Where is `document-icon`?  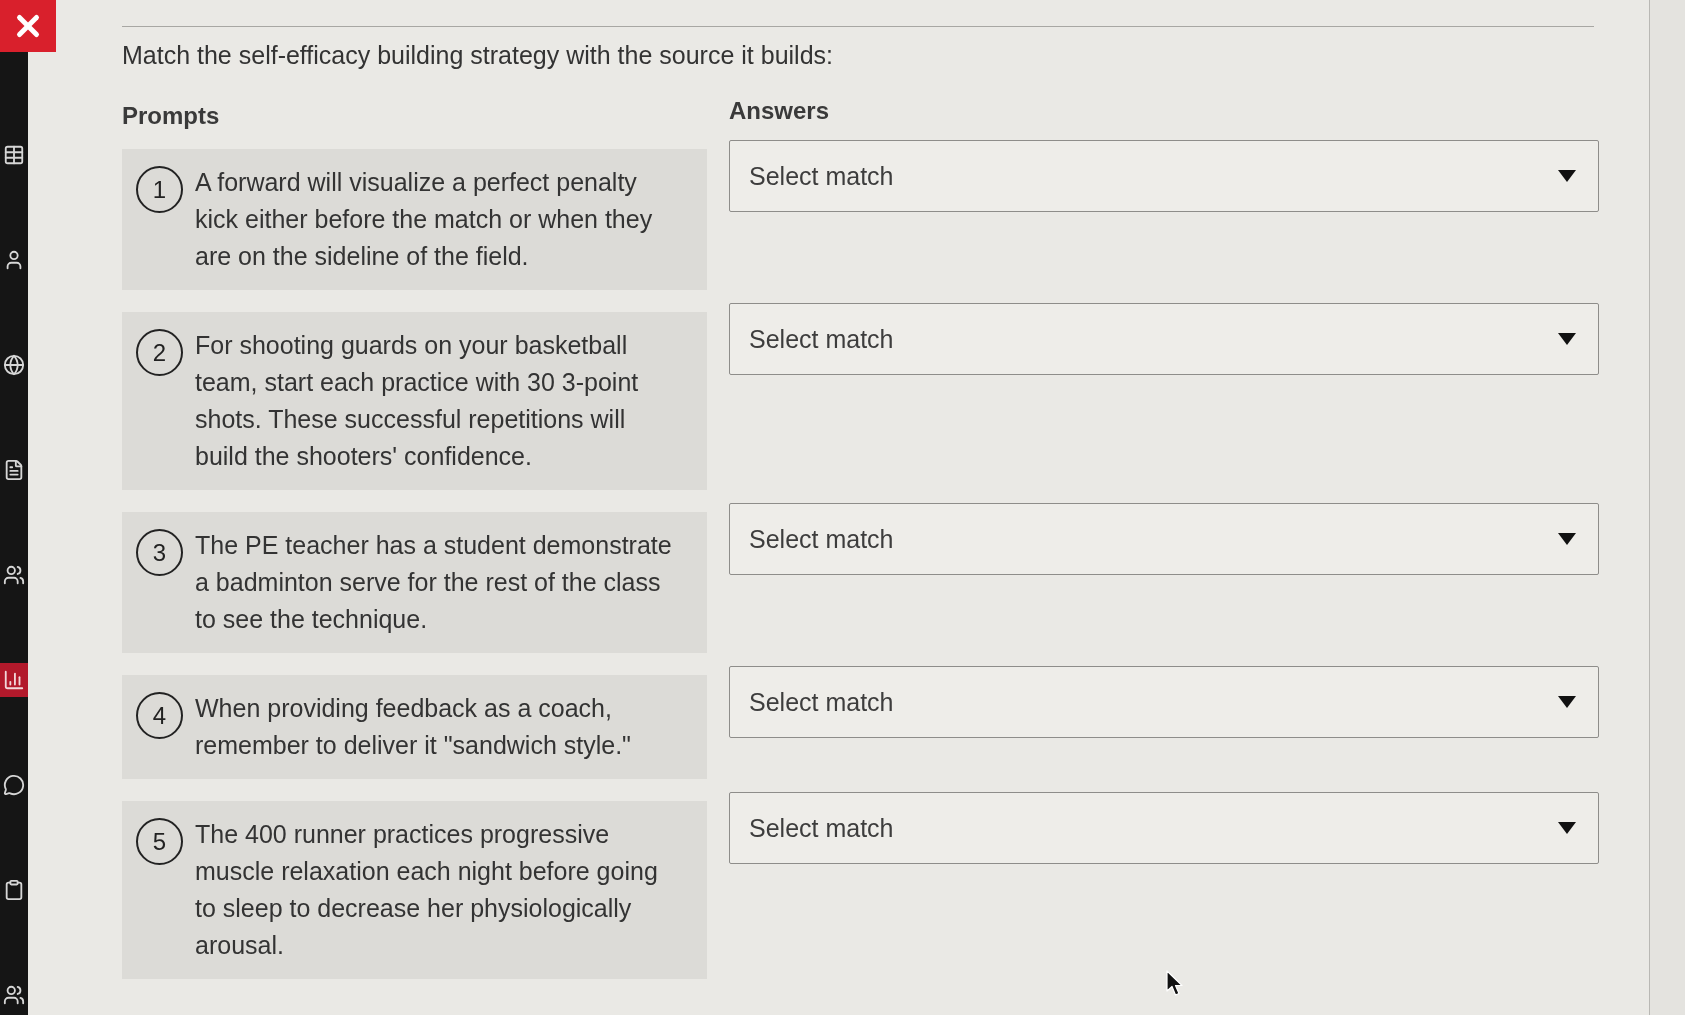 document-icon is located at coordinates (14, 470).